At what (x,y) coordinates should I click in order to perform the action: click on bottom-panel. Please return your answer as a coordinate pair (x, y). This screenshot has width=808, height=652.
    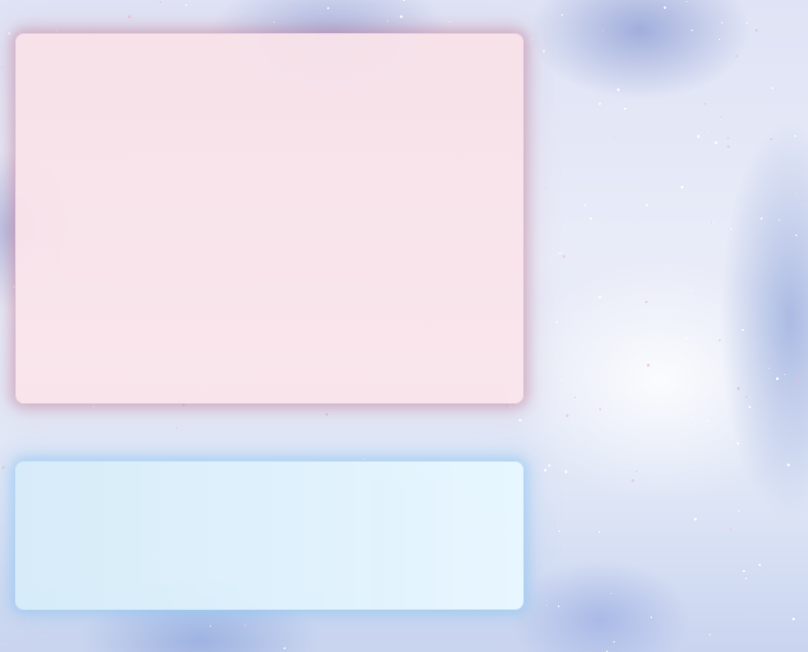
    Looking at the image, I should click on (269, 535).